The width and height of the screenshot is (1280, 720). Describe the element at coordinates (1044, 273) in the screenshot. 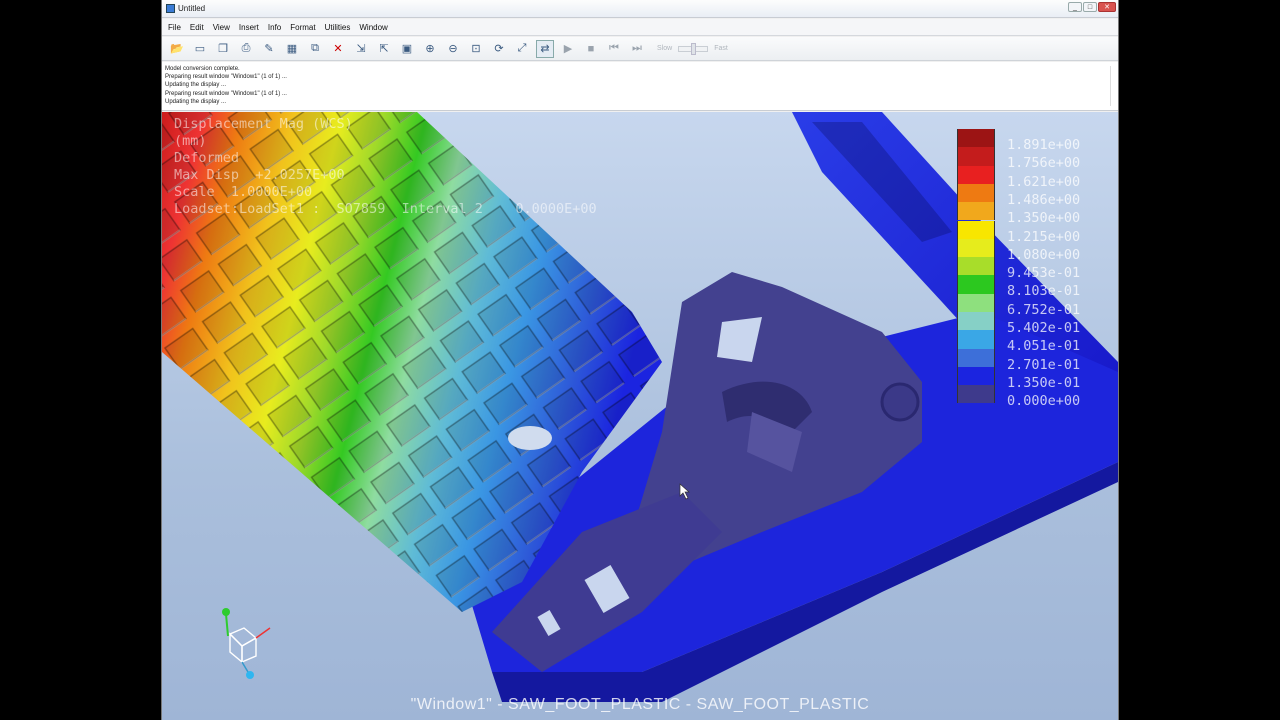

I see `legend-value: 9.453e-01` at that location.